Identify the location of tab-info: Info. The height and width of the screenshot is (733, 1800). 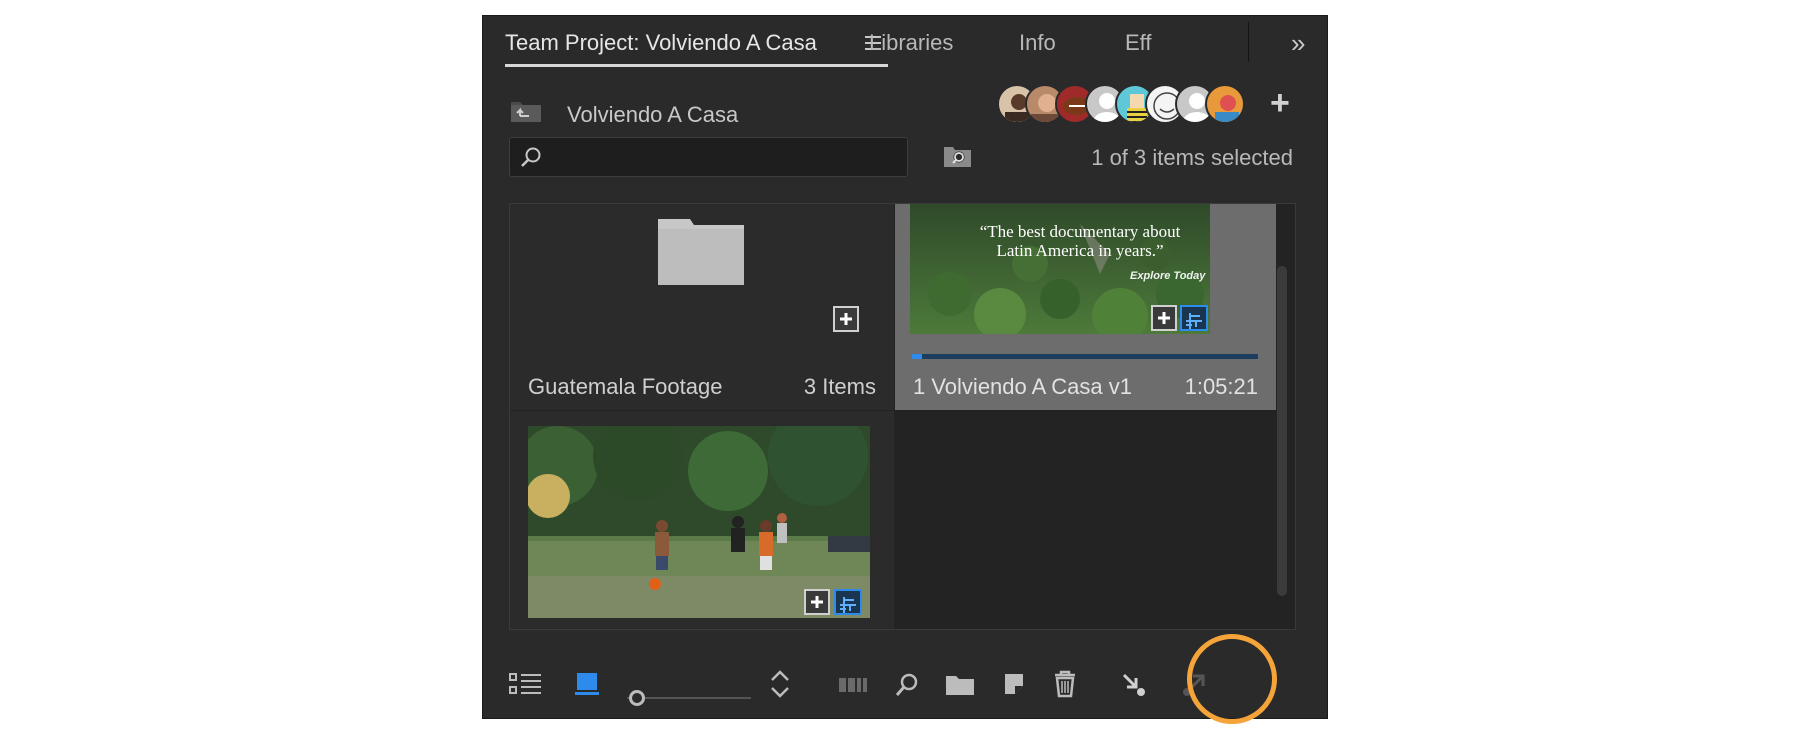
(1037, 43).